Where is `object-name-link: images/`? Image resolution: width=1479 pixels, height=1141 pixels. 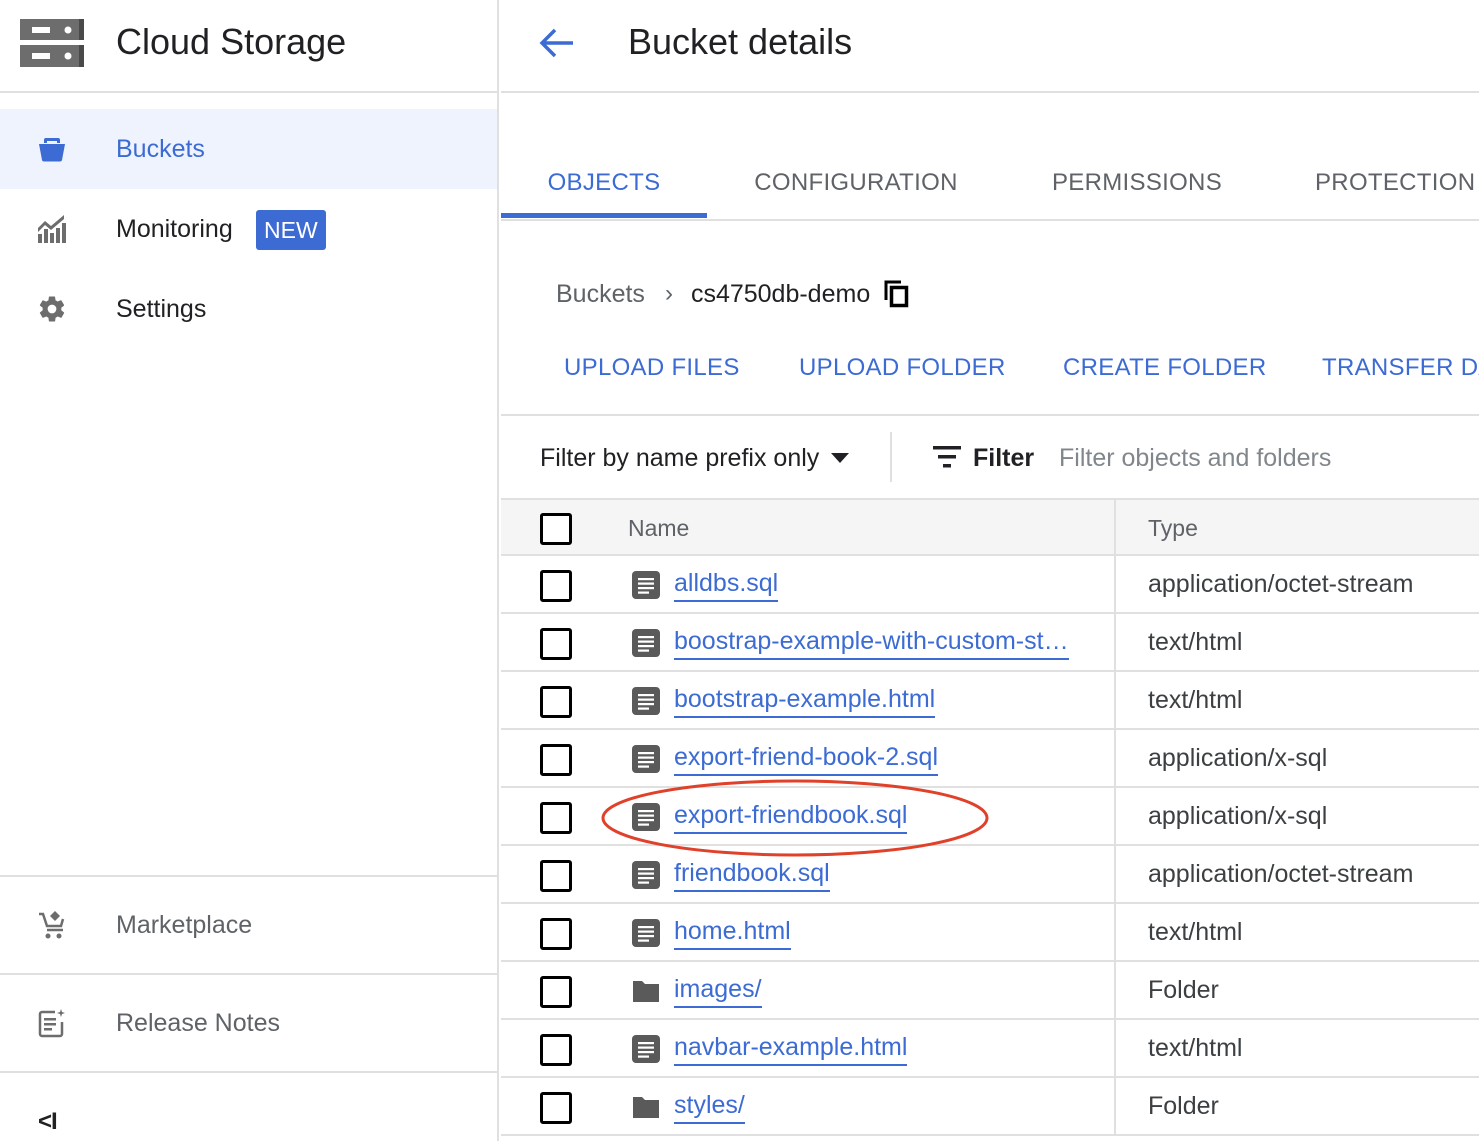
object-name-link: images/ is located at coordinates (718, 990).